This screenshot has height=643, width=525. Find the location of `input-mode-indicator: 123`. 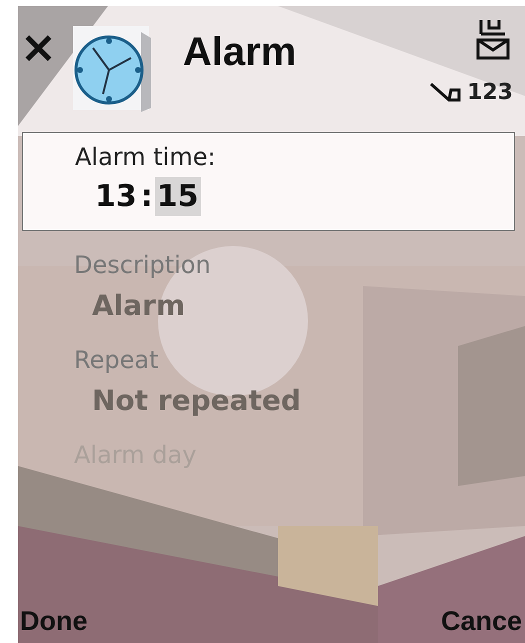

input-mode-indicator: 123 is located at coordinates (490, 92).